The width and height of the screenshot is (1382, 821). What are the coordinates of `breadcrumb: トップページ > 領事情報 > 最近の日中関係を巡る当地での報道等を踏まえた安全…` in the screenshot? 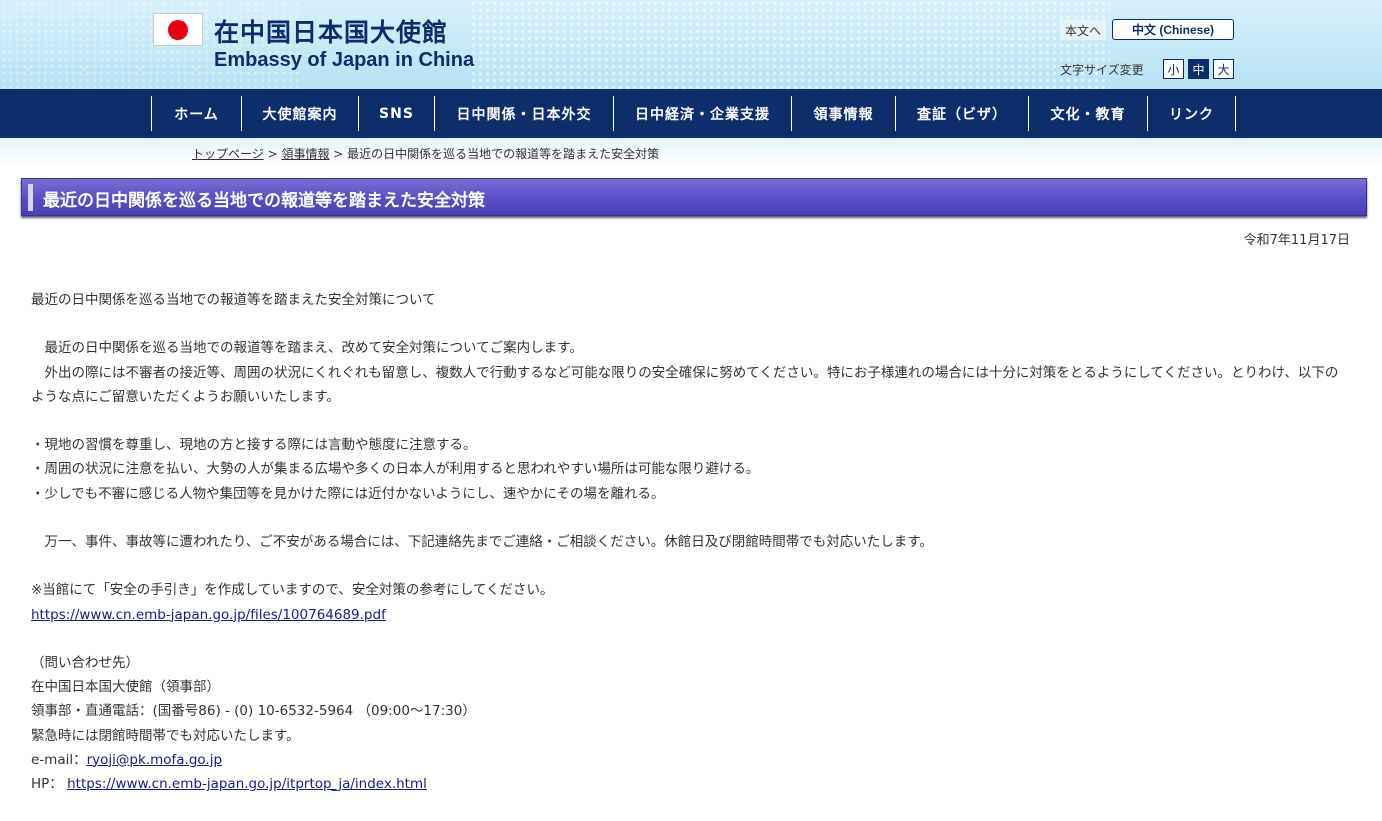 It's located at (425, 153).